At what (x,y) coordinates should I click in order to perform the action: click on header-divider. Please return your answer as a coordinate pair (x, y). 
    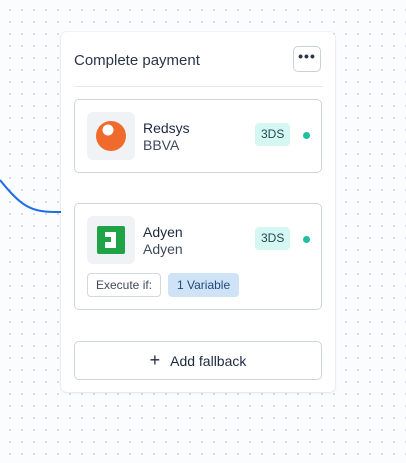
    Looking at the image, I should click on (198, 86).